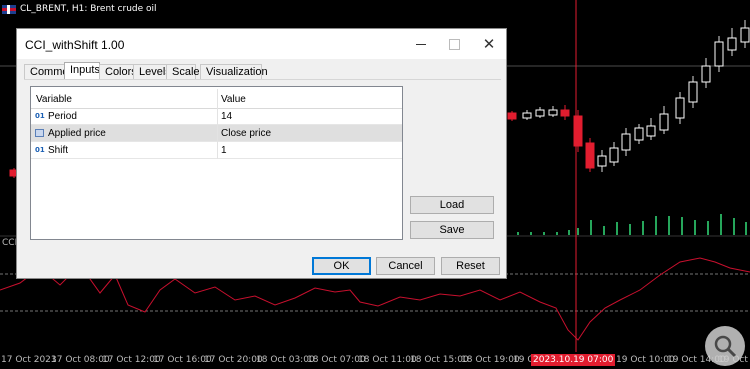  I want to click on ok-button: OK, so click(341, 266).